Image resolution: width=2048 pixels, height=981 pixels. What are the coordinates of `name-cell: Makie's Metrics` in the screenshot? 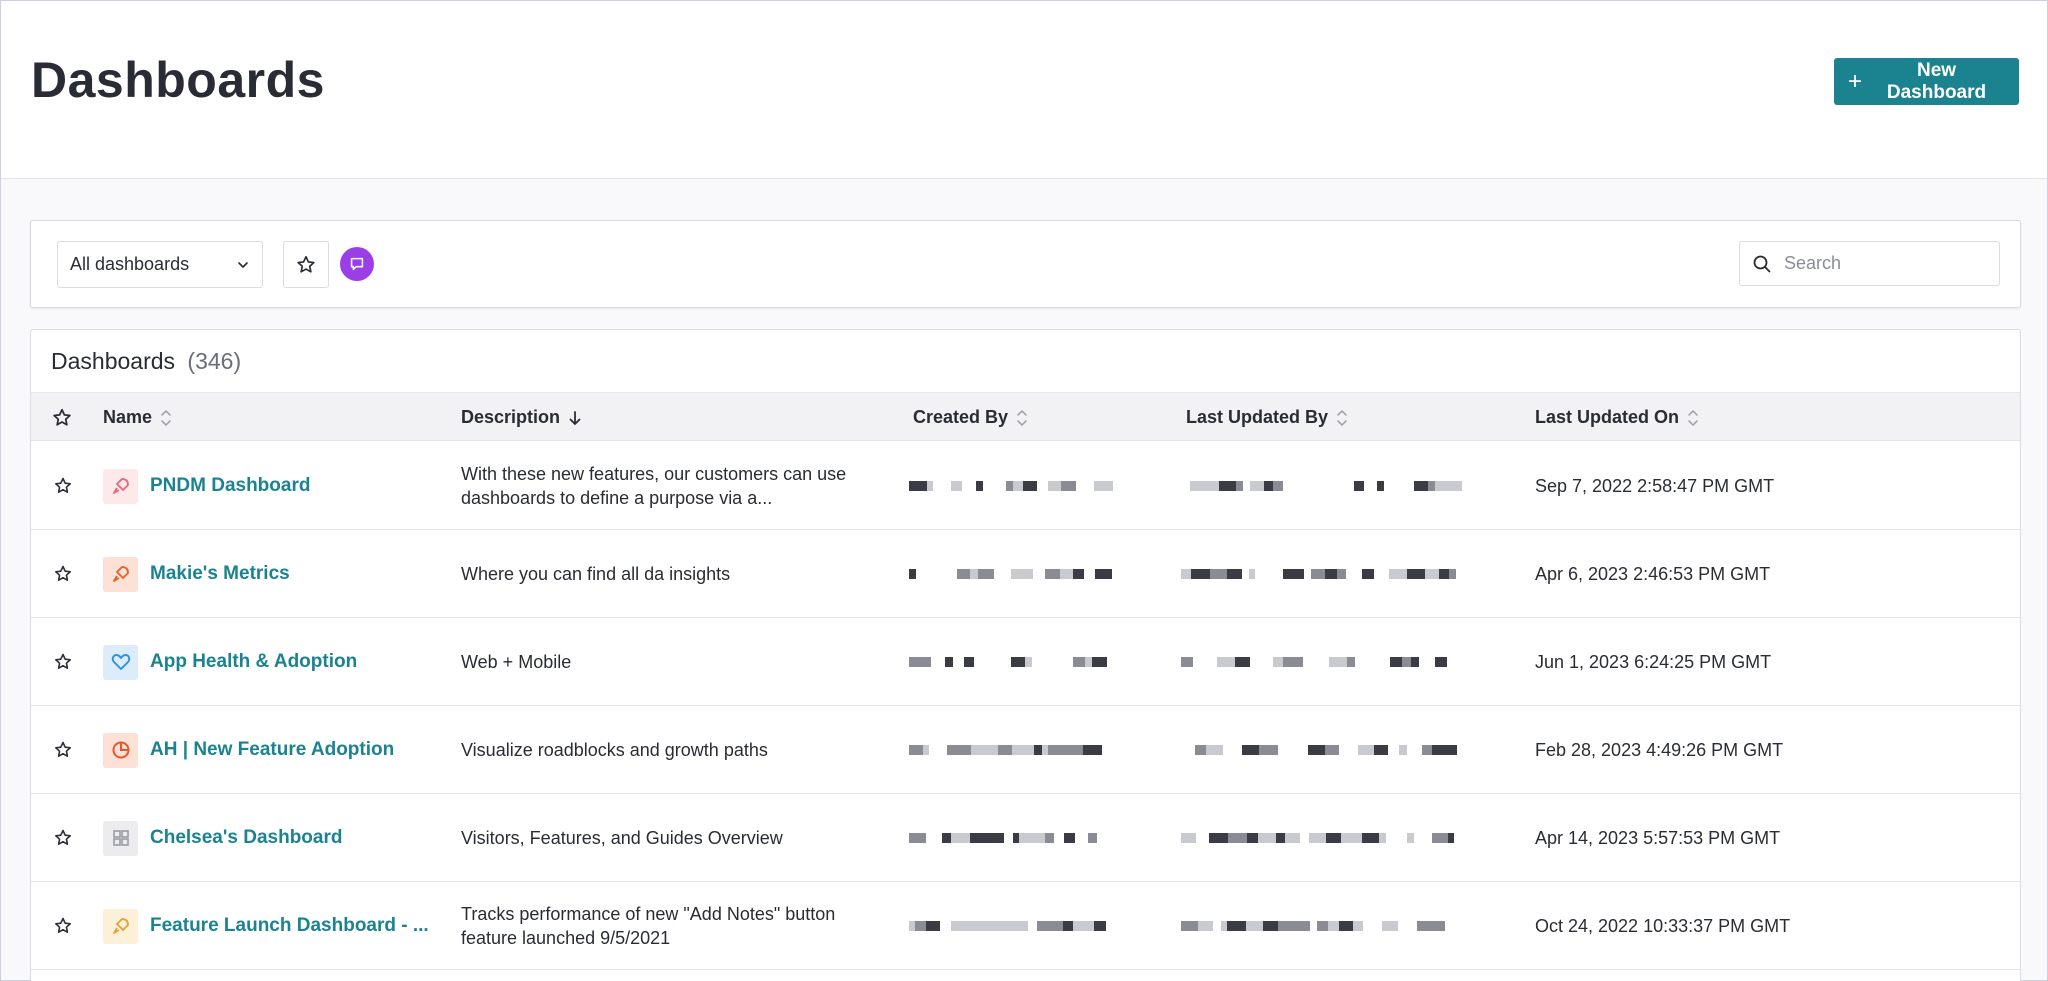 It's located at (196, 574).